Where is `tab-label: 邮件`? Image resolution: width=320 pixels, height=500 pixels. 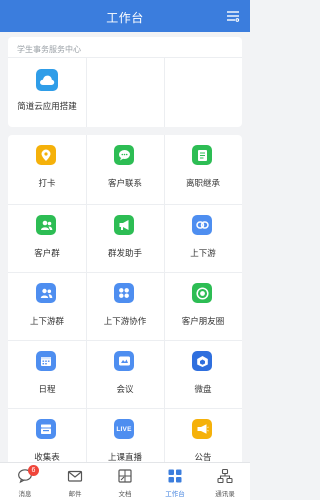 tab-label: 邮件 is located at coordinates (75, 494).